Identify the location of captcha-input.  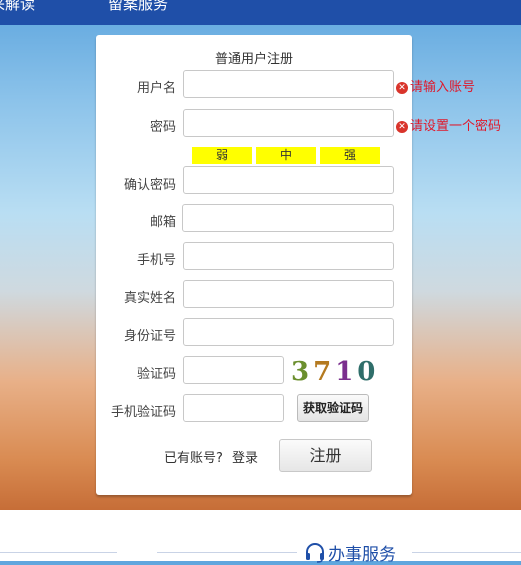
(233, 370).